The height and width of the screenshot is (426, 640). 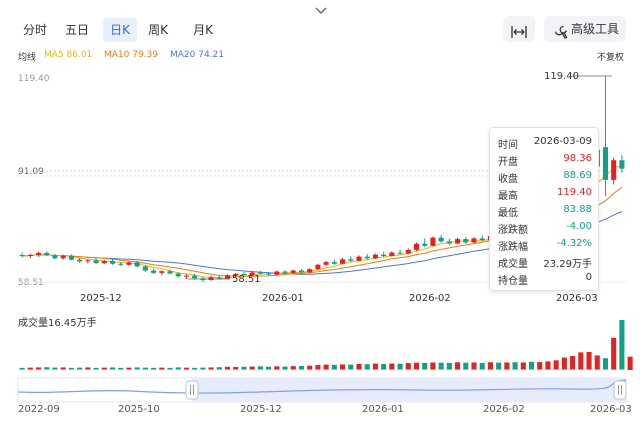 What do you see at coordinates (545, 279) in the screenshot?
I see `tooltip-row-open-interest: 持仓量 0` at bounding box center [545, 279].